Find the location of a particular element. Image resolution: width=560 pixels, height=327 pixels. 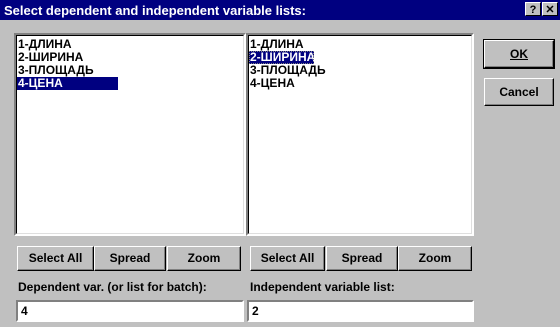

dependent-select-all-button: Select All is located at coordinates (55, 258).